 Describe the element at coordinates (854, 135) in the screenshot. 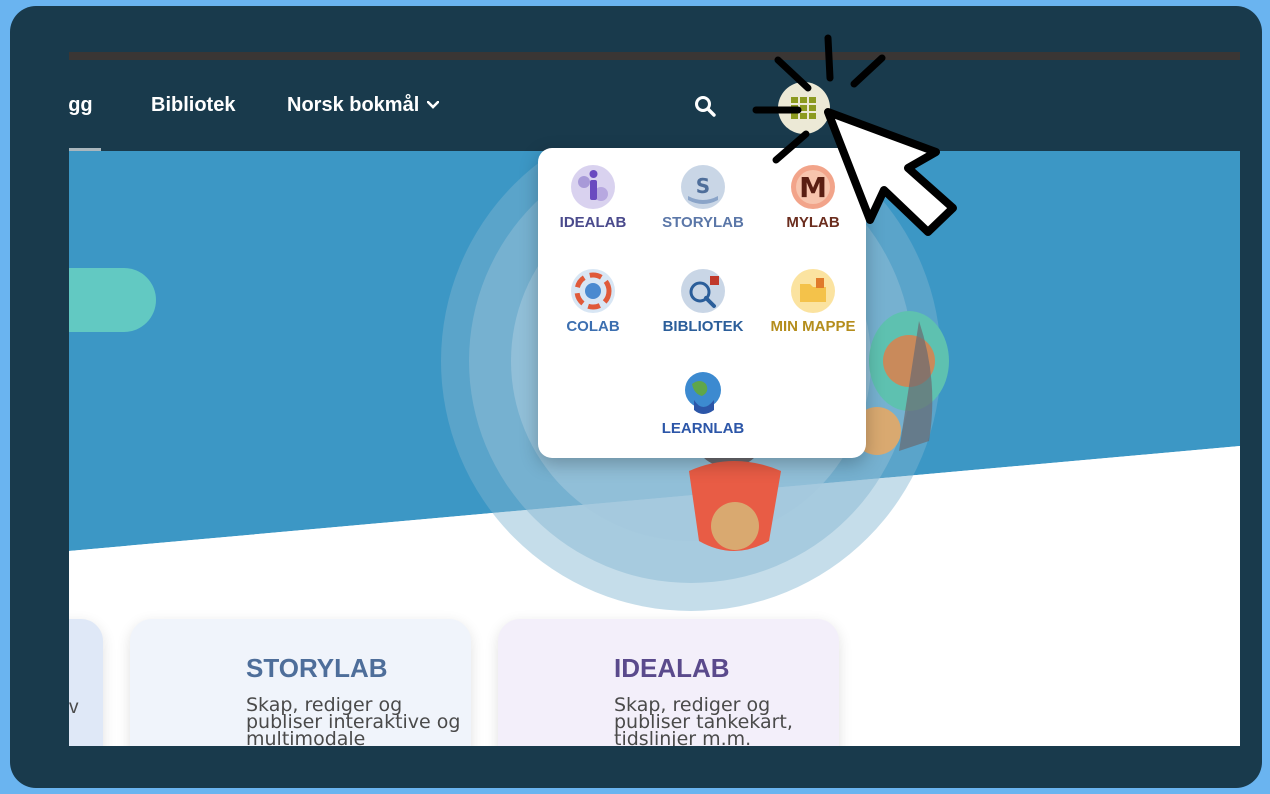

I see `hand-cursor-click-icon` at that location.